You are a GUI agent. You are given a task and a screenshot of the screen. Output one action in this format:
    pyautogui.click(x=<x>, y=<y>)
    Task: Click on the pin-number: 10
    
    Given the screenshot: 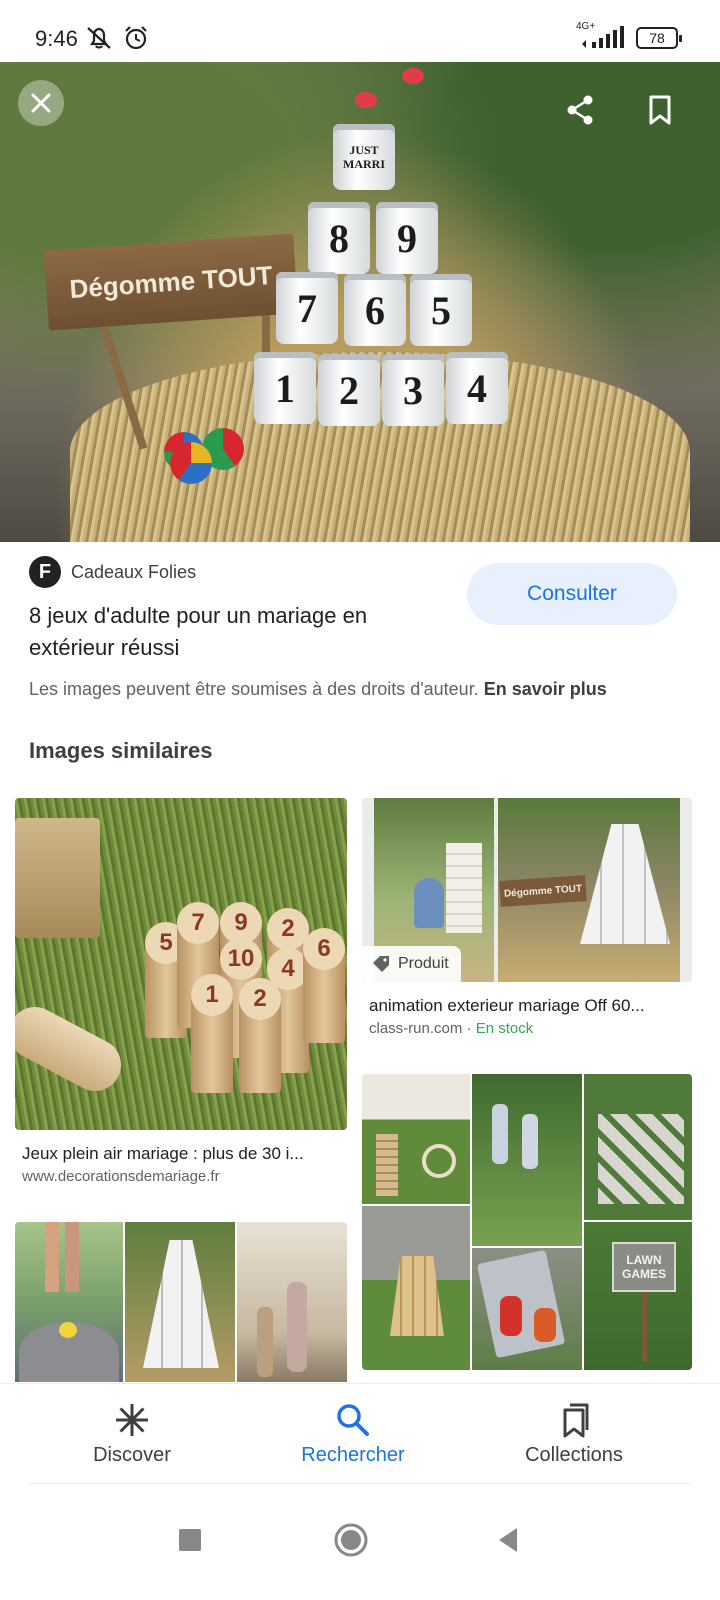 What is the action you would take?
    pyautogui.click(x=241, y=959)
    